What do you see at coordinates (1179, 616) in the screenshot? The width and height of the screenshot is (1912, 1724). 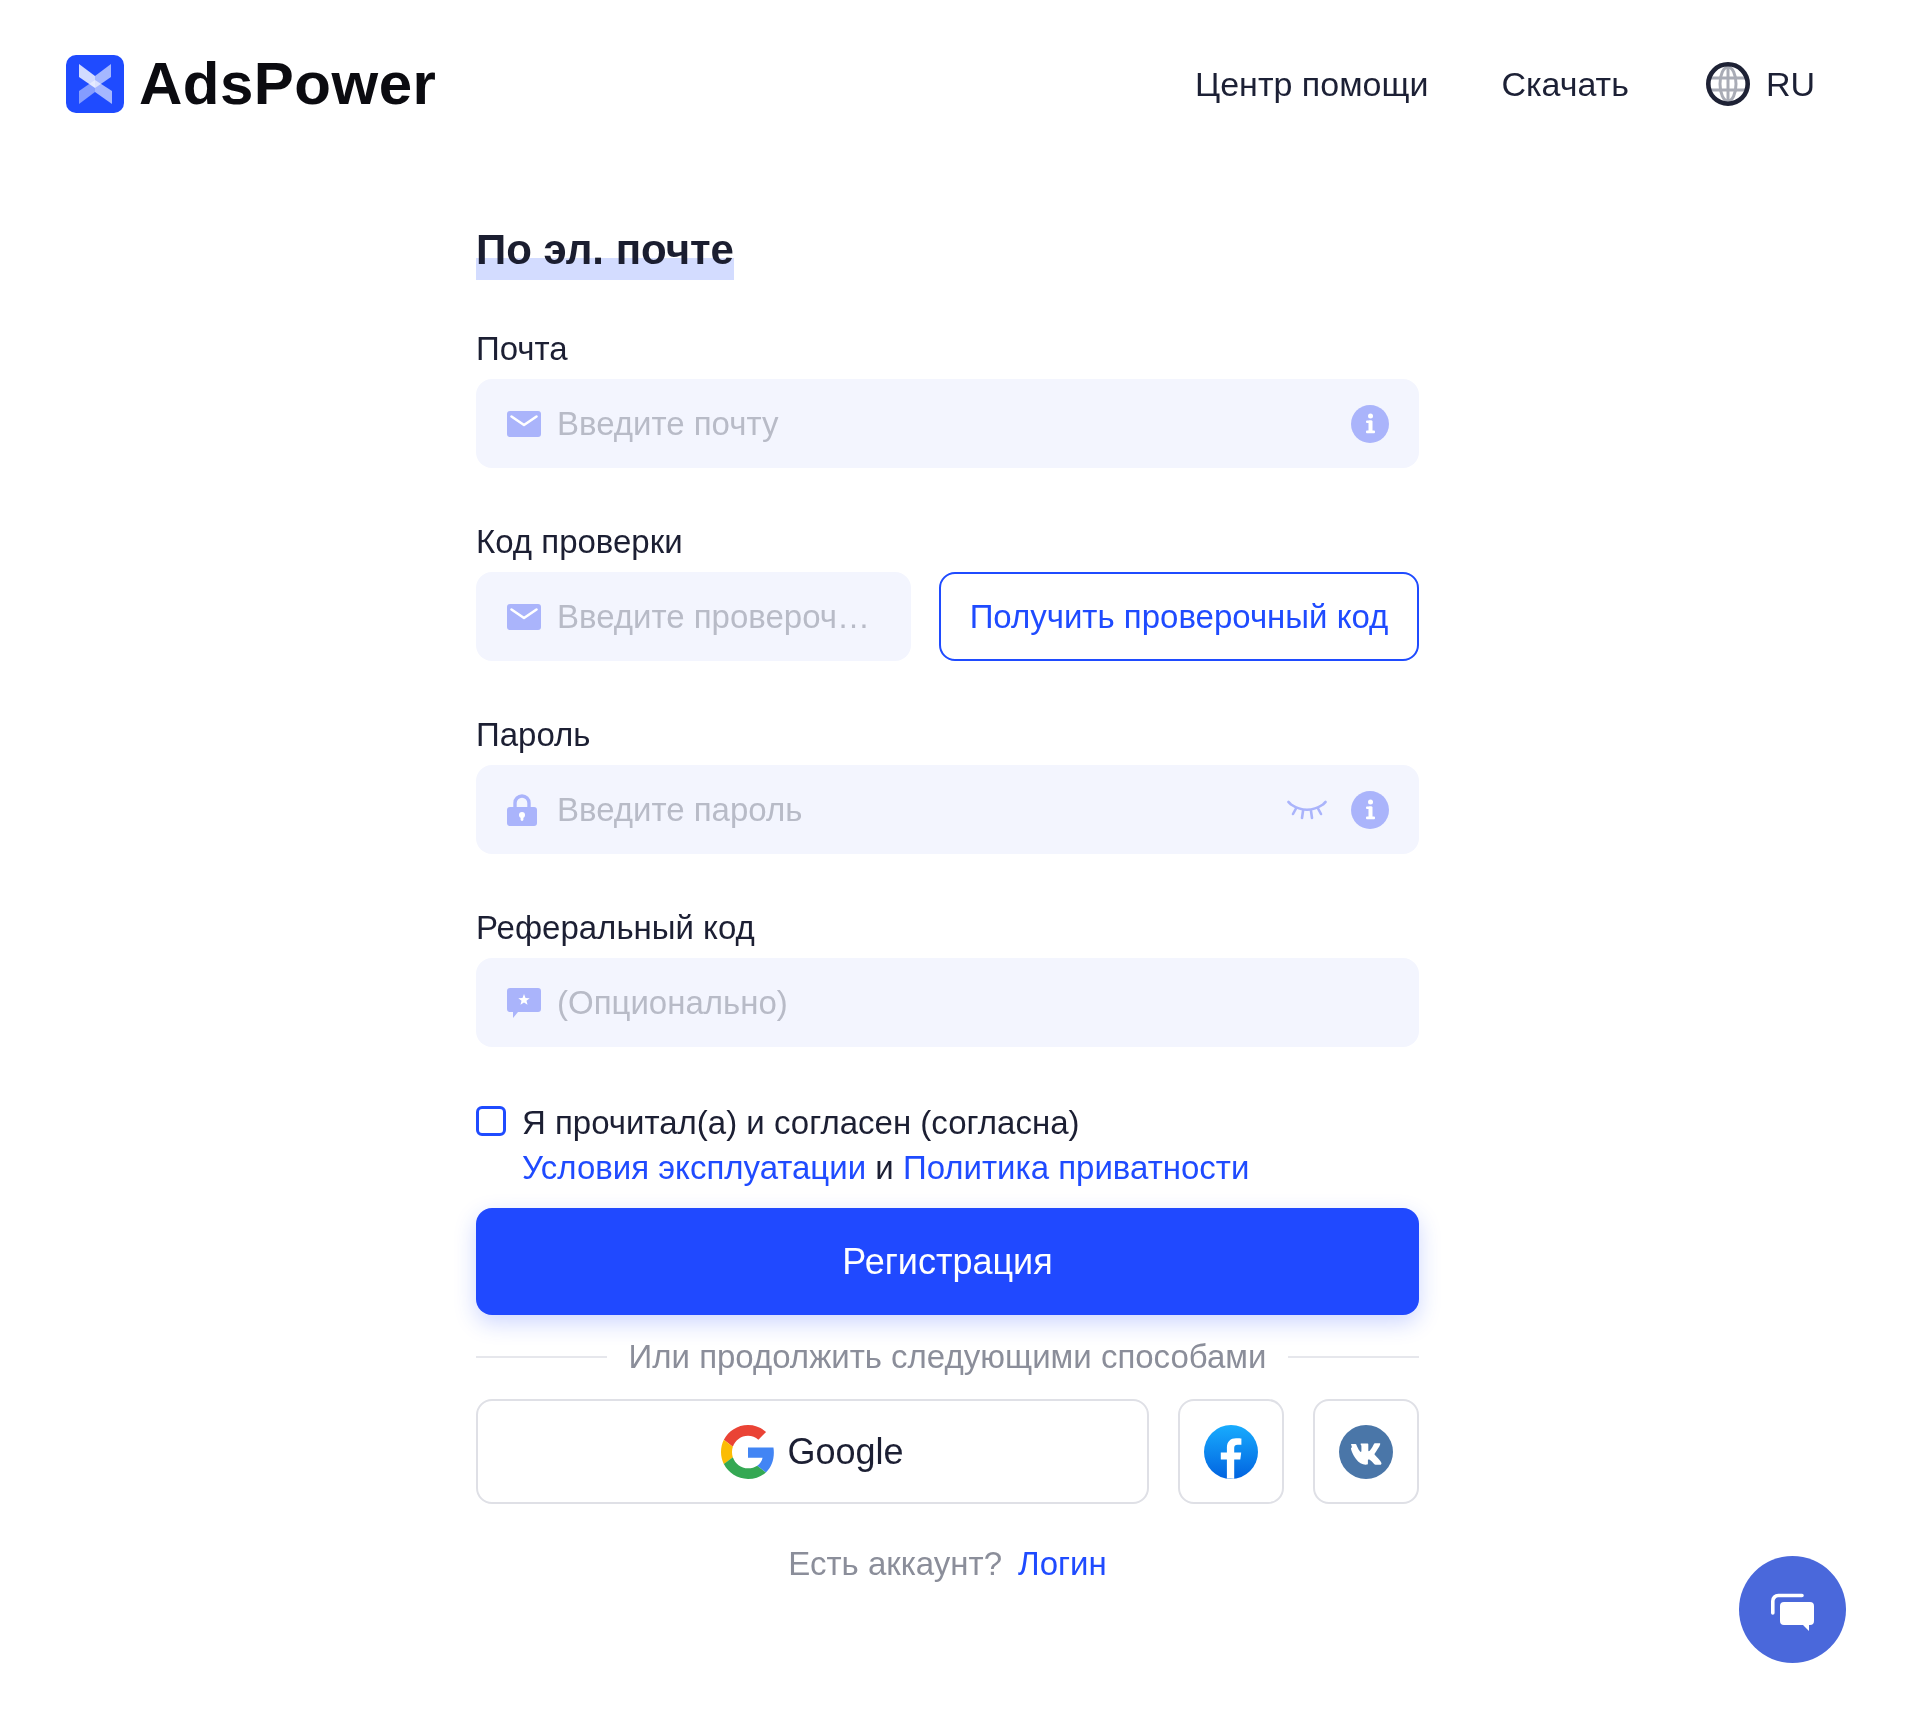 I see `get-code-button: Получить проверочный код` at bounding box center [1179, 616].